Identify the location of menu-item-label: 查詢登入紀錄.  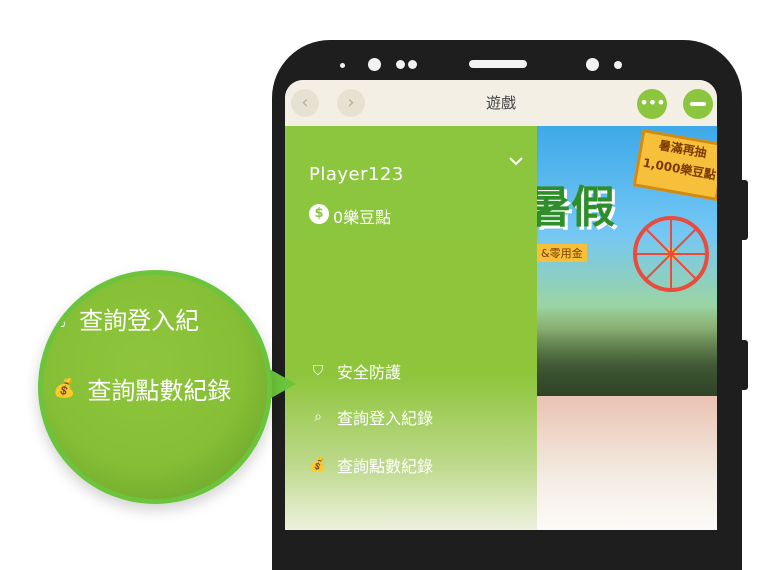
(385, 418).